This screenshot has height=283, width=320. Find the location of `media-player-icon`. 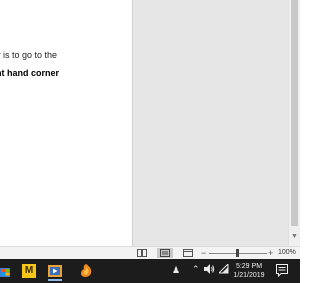

media-player-icon is located at coordinates (55, 271).